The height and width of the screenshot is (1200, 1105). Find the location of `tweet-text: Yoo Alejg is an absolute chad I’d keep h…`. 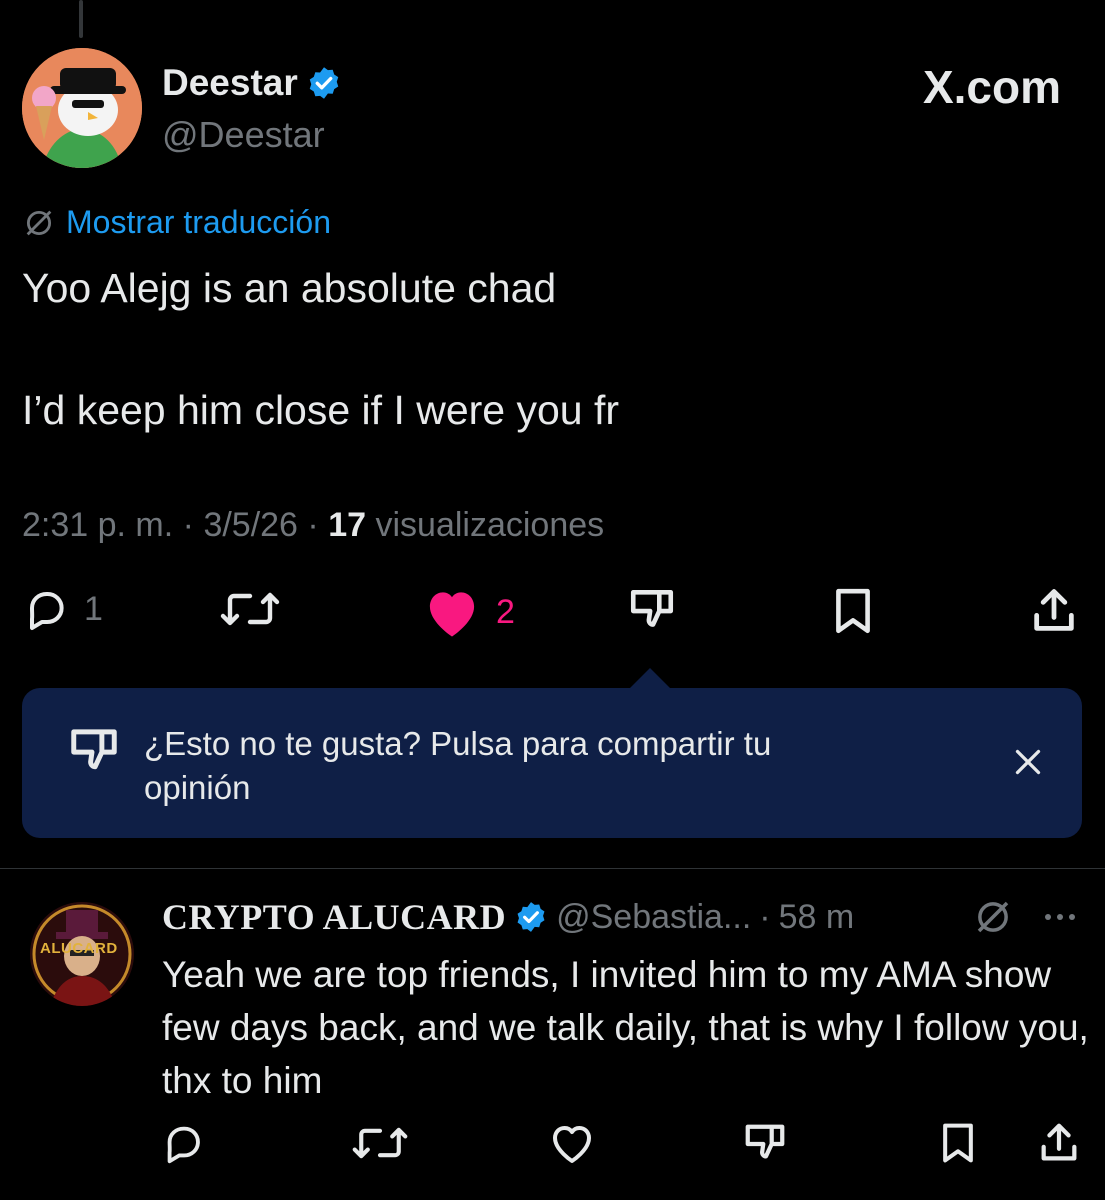

tweet-text: Yoo Alejg is an absolute chad I’d keep h… is located at coordinates (320, 349).